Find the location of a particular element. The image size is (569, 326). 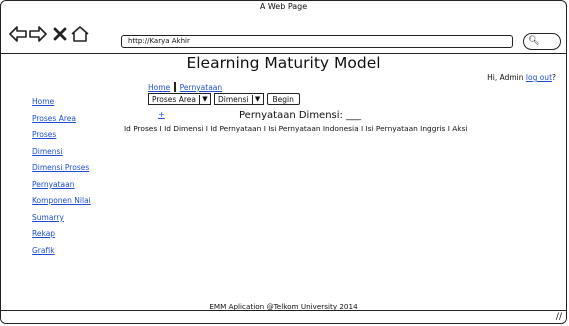

close-x-icon is located at coordinates (60, 34).